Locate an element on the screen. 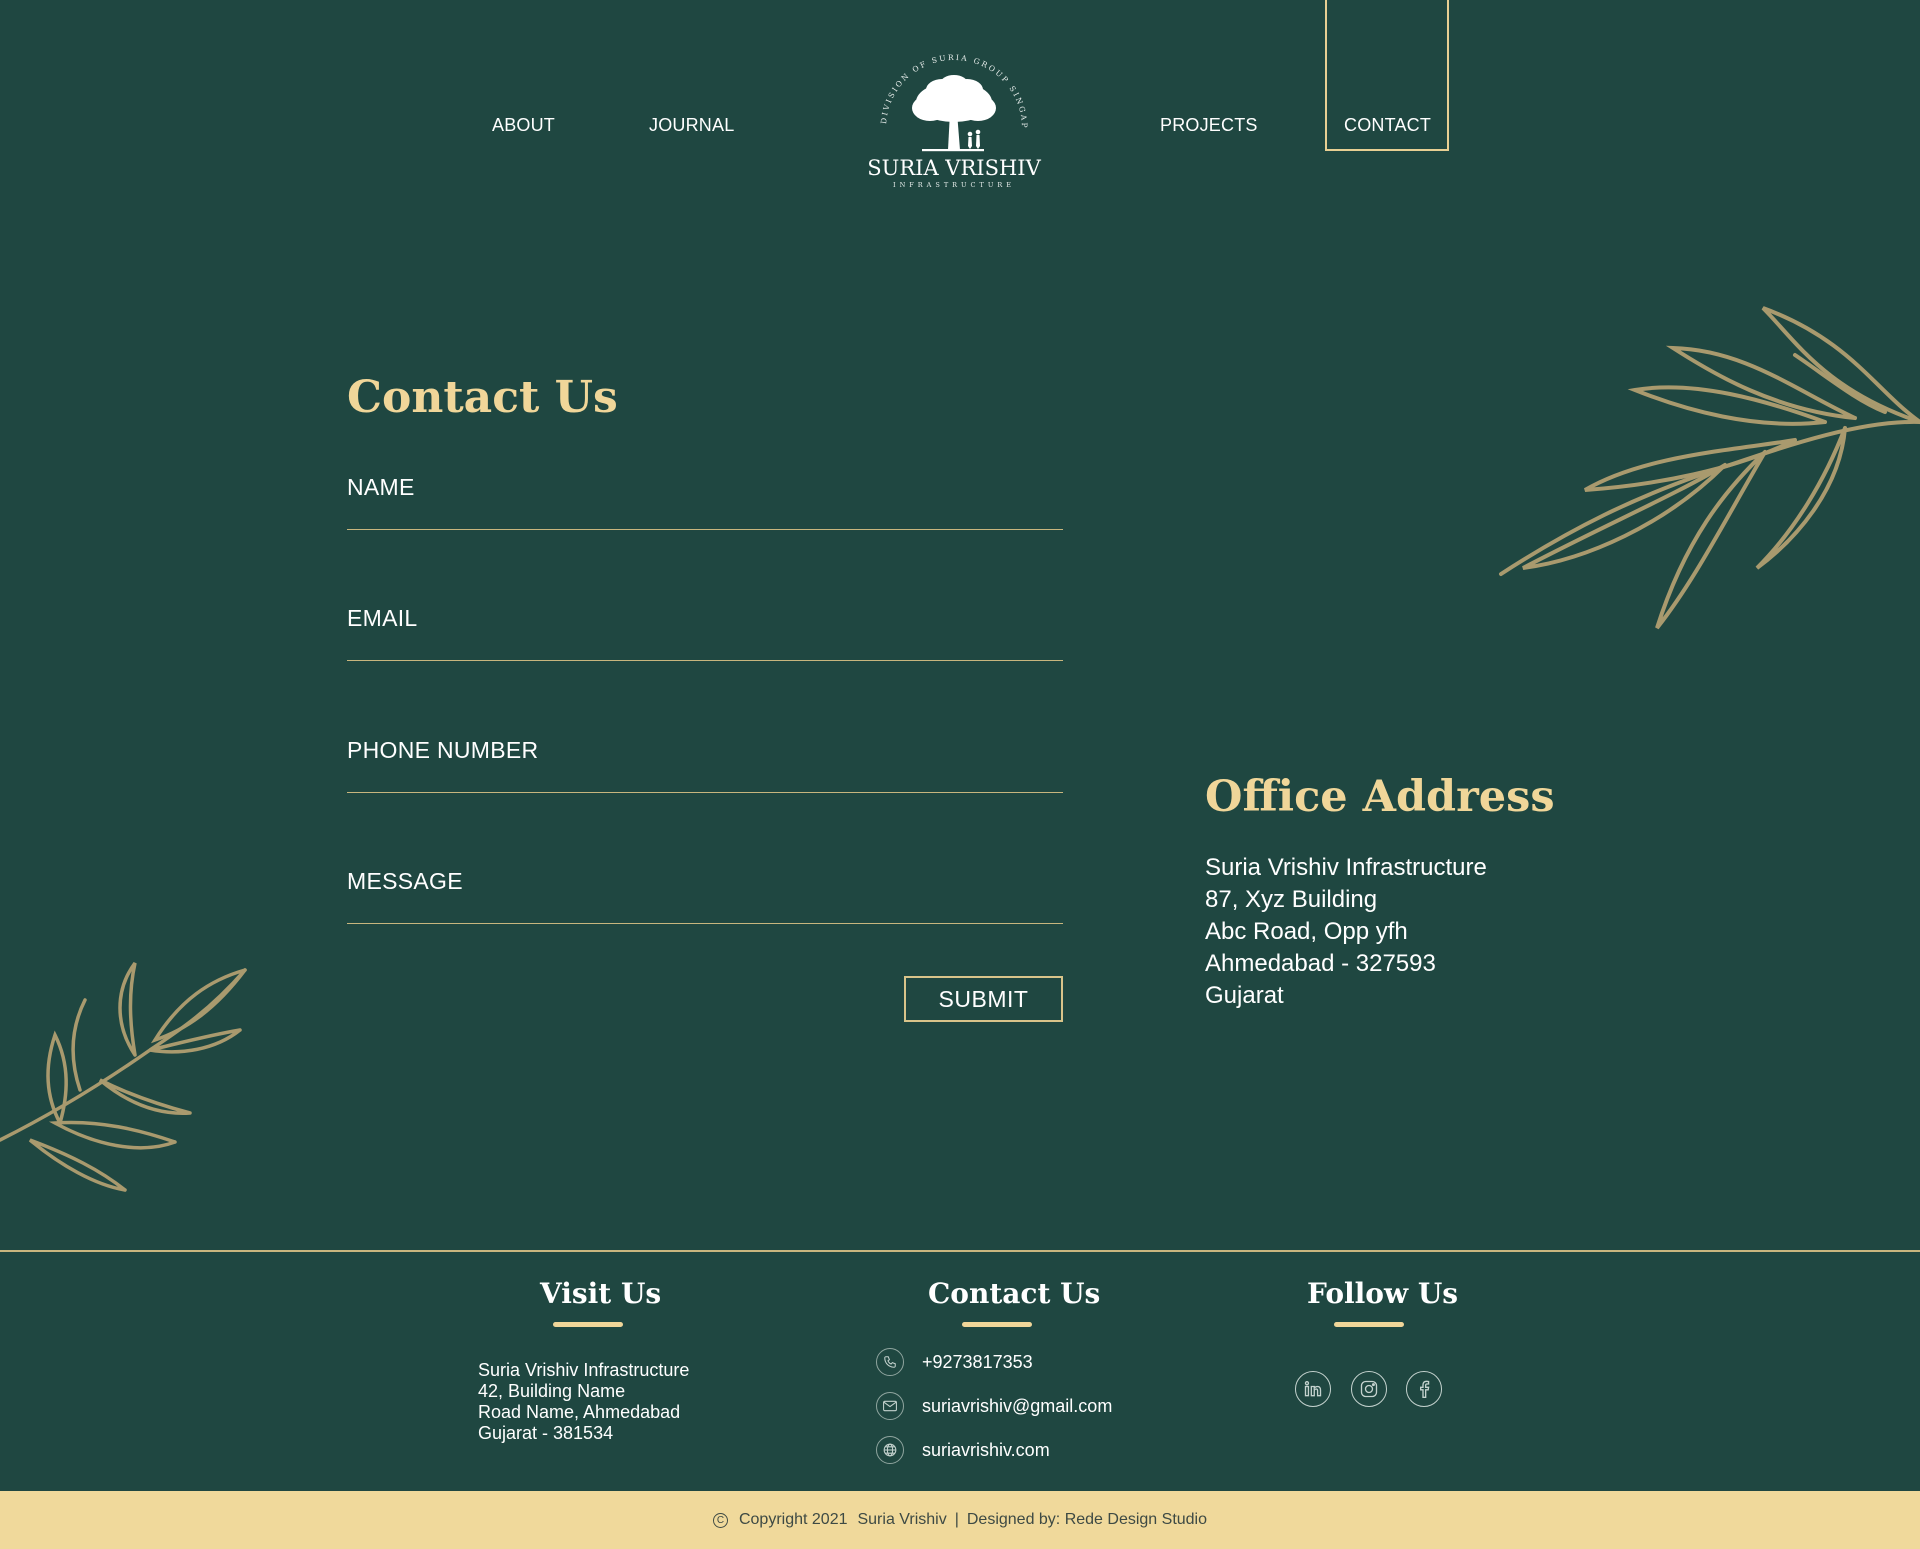 The height and width of the screenshot is (1549, 1920). message-field: MESSAGE is located at coordinates (705, 896).